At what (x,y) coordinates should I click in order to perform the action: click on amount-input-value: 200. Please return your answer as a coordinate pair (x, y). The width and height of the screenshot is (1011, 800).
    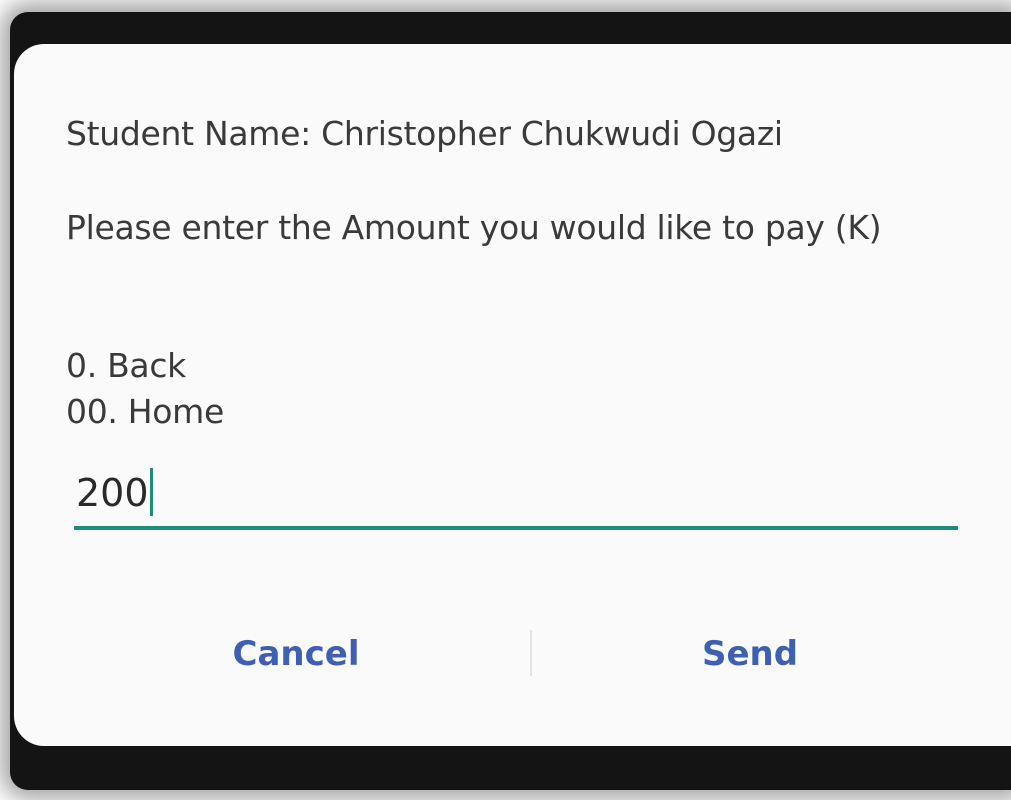
    Looking at the image, I should click on (114, 492).